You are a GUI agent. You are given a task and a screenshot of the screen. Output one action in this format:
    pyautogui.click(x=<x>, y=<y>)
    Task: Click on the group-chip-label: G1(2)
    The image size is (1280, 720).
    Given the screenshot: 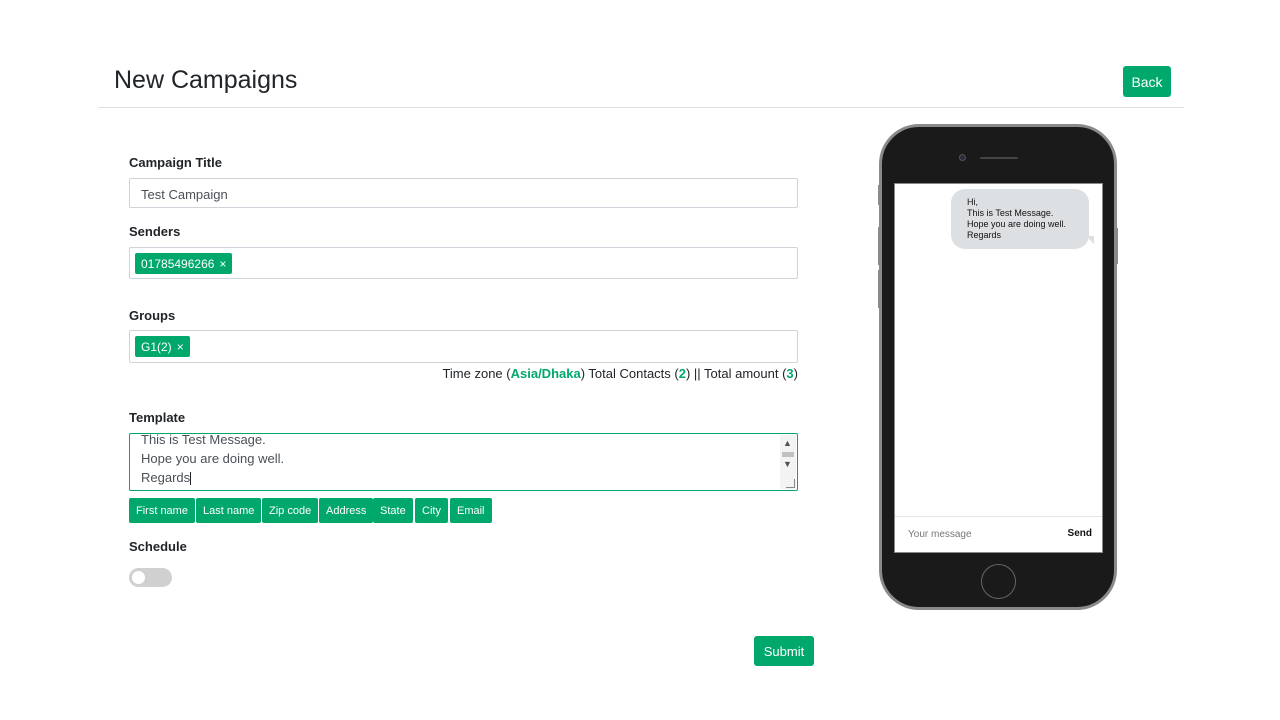 What is the action you would take?
    pyautogui.click(x=156, y=346)
    